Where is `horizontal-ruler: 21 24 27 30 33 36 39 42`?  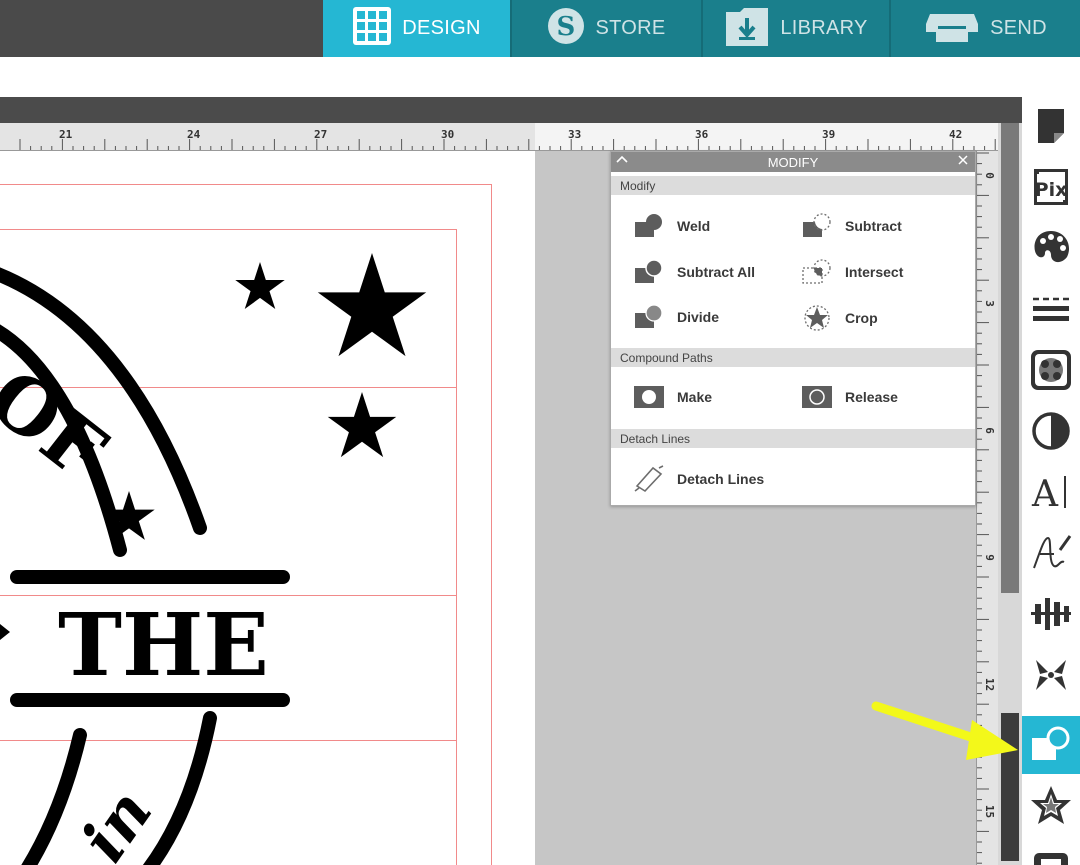
horizontal-ruler: 21 24 27 30 33 36 39 42 is located at coordinates (499, 137).